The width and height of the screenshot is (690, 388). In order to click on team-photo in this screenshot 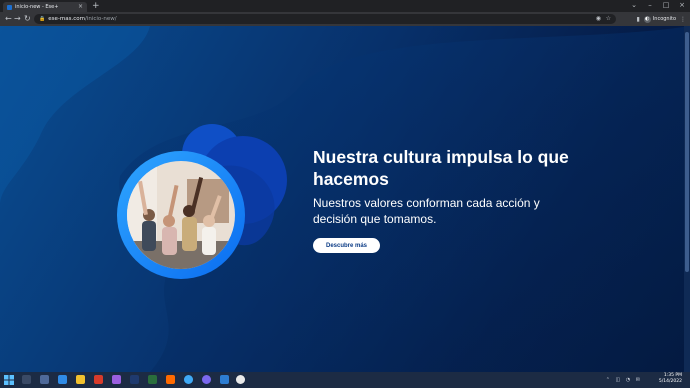, I will do `click(181, 215)`.